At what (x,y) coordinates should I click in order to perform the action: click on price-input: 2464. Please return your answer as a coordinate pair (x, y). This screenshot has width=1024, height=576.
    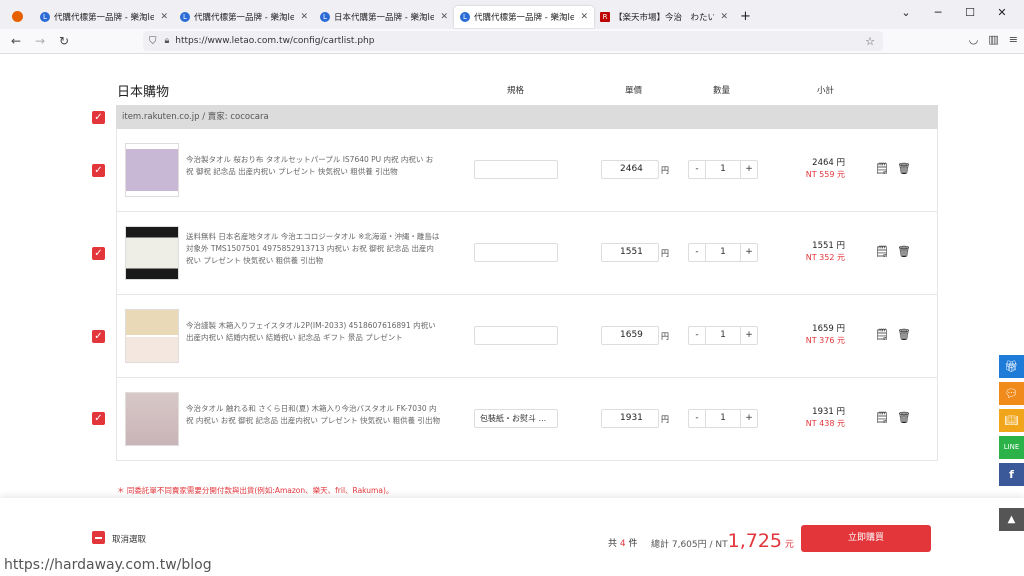
    Looking at the image, I should click on (630, 169).